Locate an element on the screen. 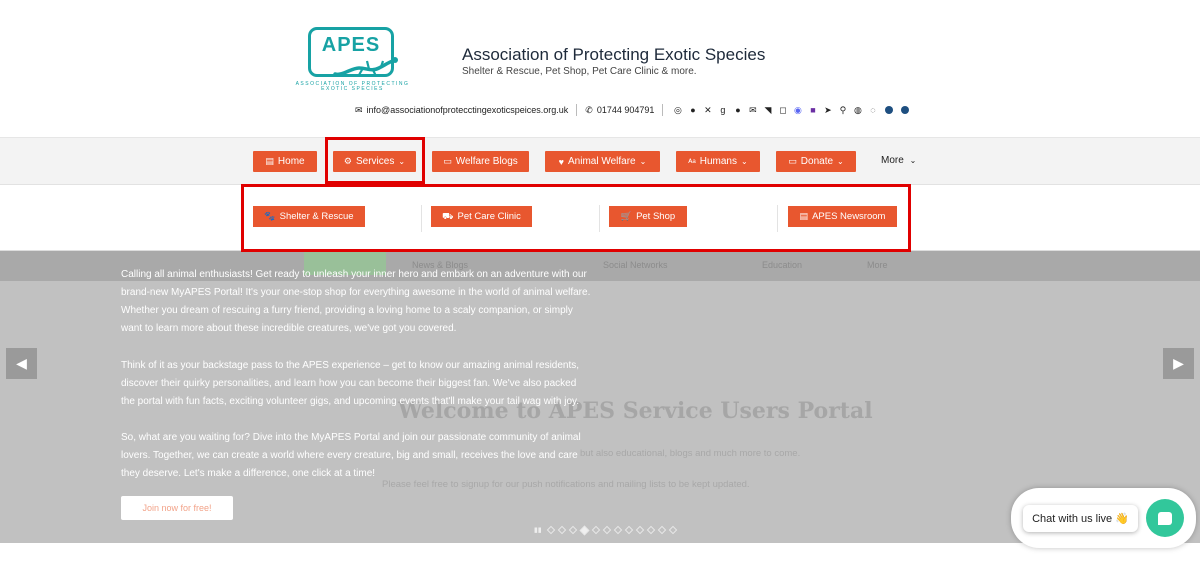  next-slide-button: ▶ is located at coordinates (1178, 363).